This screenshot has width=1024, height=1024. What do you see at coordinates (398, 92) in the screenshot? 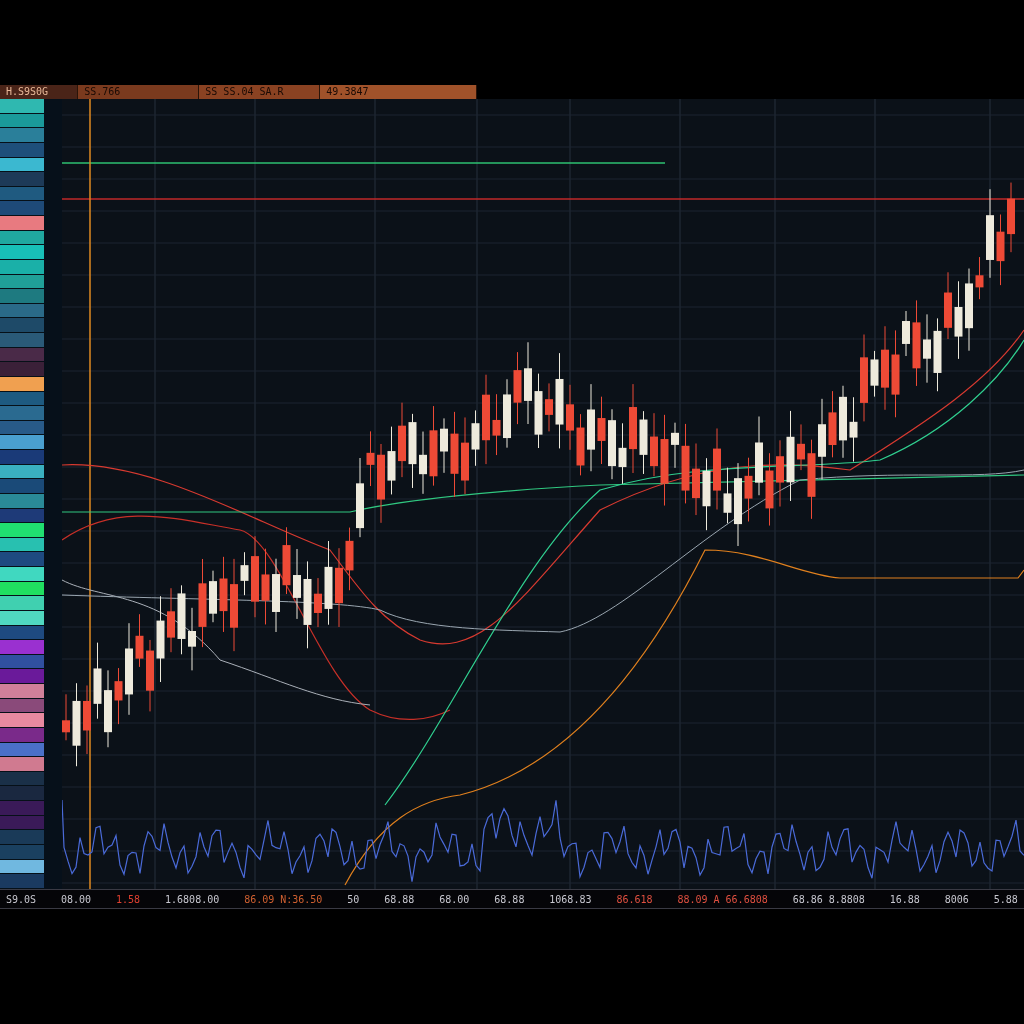
I see `header-cell: 49.3847` at bounding box center [398, 92].